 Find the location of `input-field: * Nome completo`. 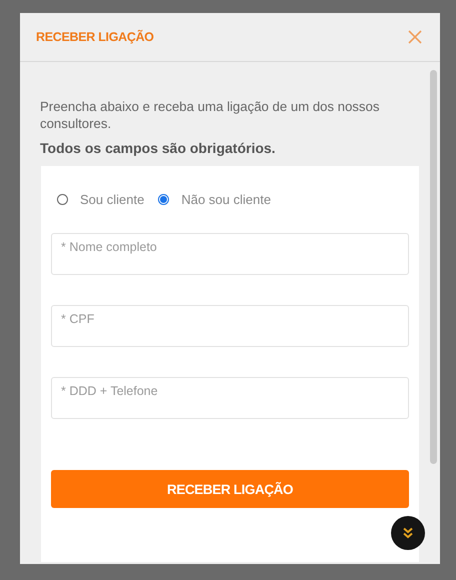

input-field: * Nome completo is located at coordinates (230, 254).